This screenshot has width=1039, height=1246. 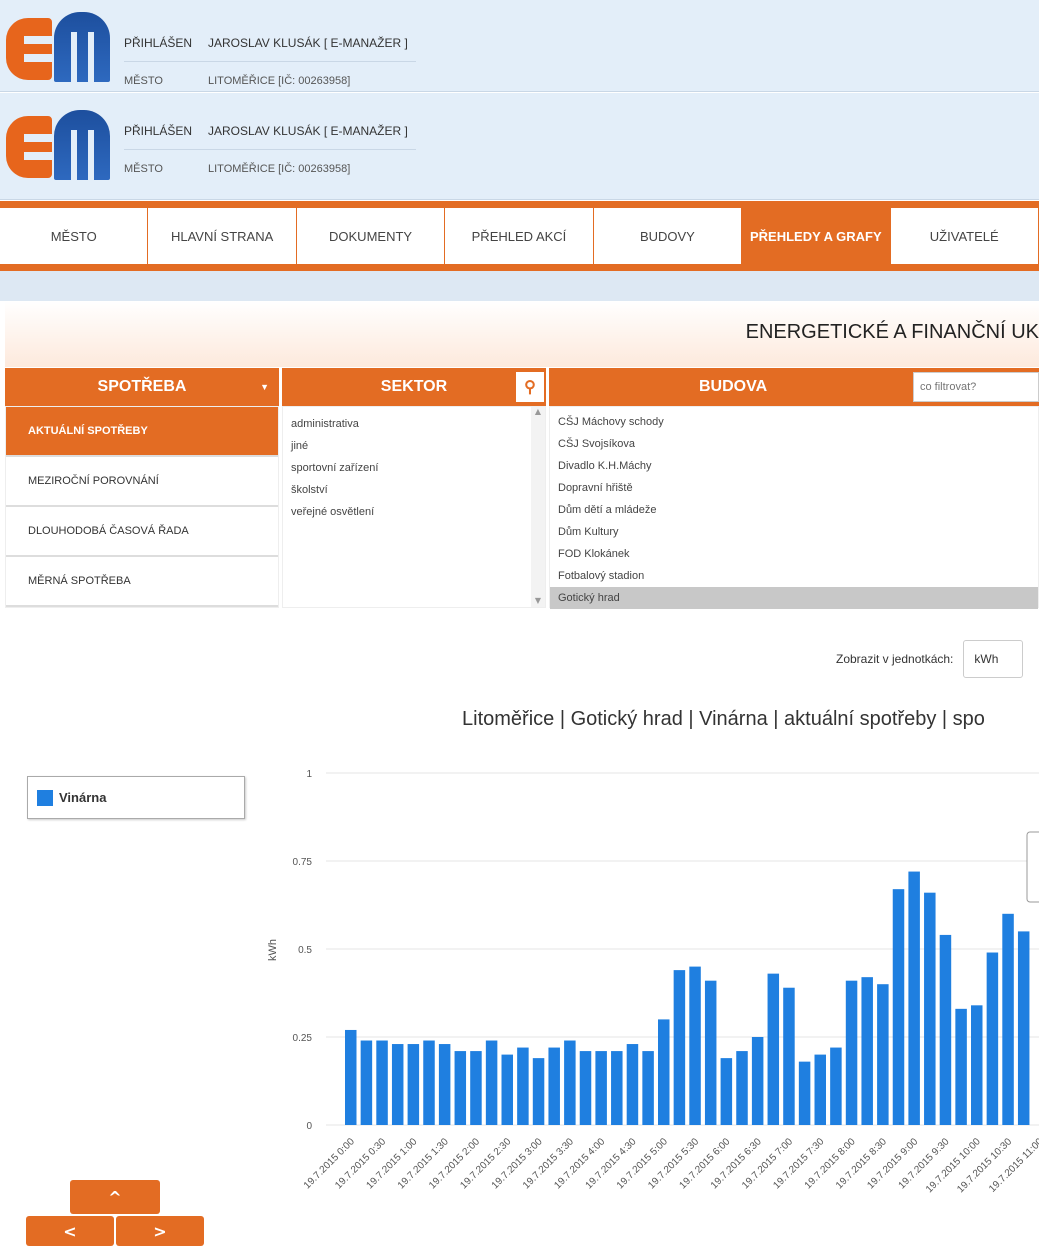 What do you see at coordinates (309, 774) in the screenshot?
I see `y-tick-label: 1` at bounding box center [309, 774].